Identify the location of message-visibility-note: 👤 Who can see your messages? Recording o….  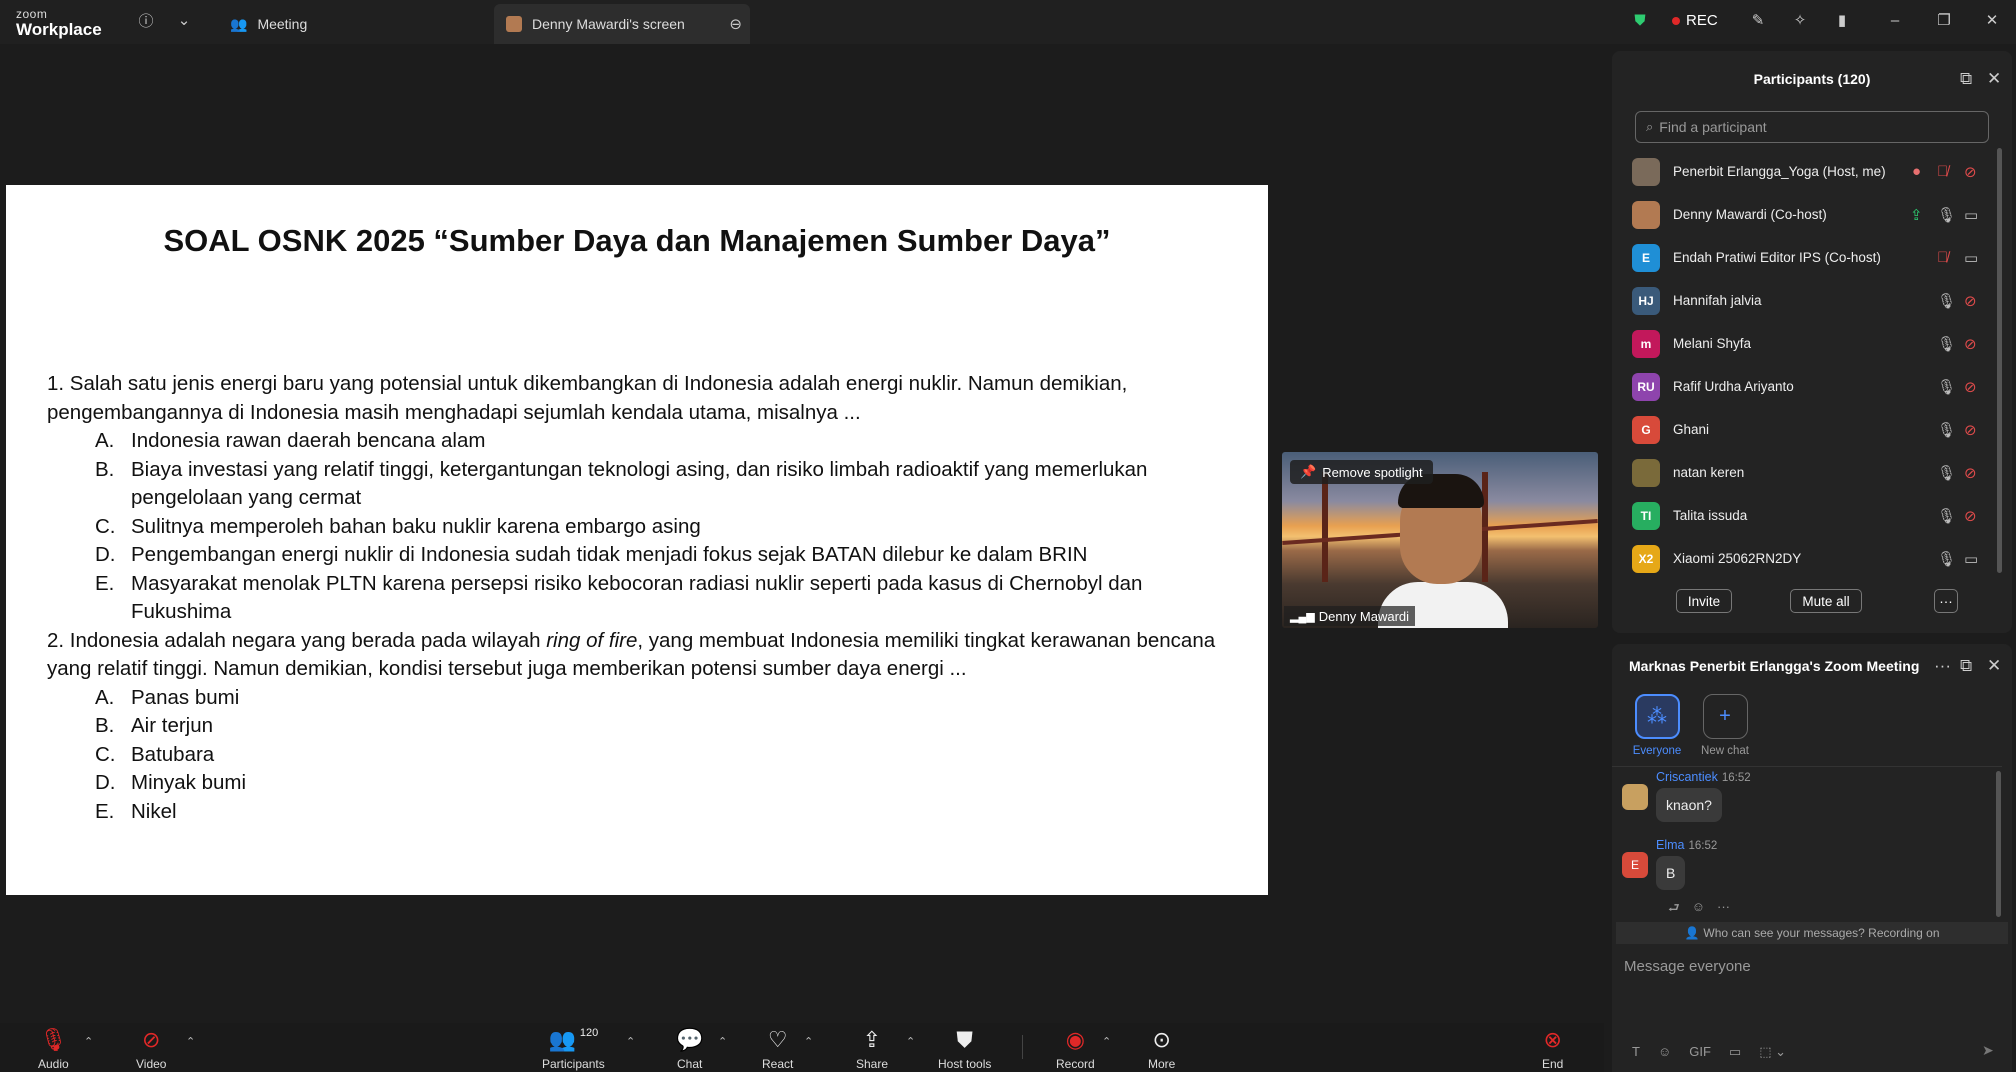
(1812, 933).